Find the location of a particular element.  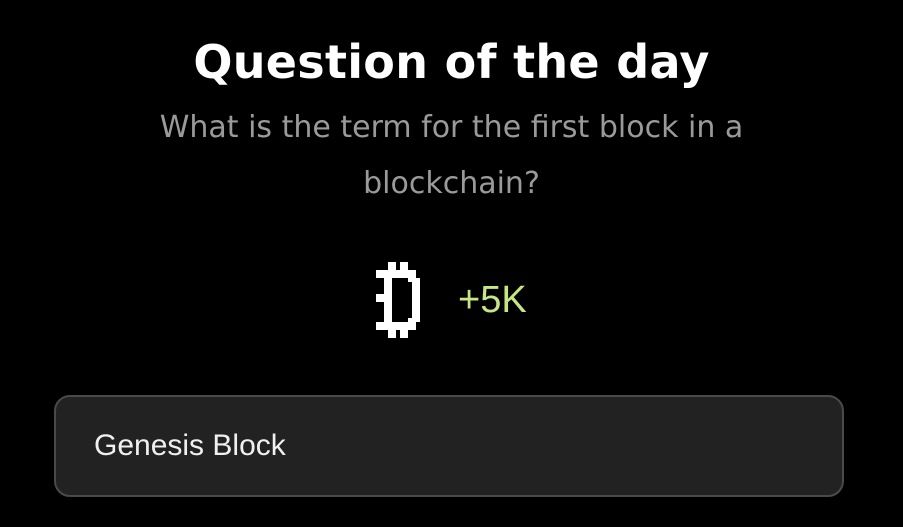

reward-badge: +5K is located at coordinates (451, 300).